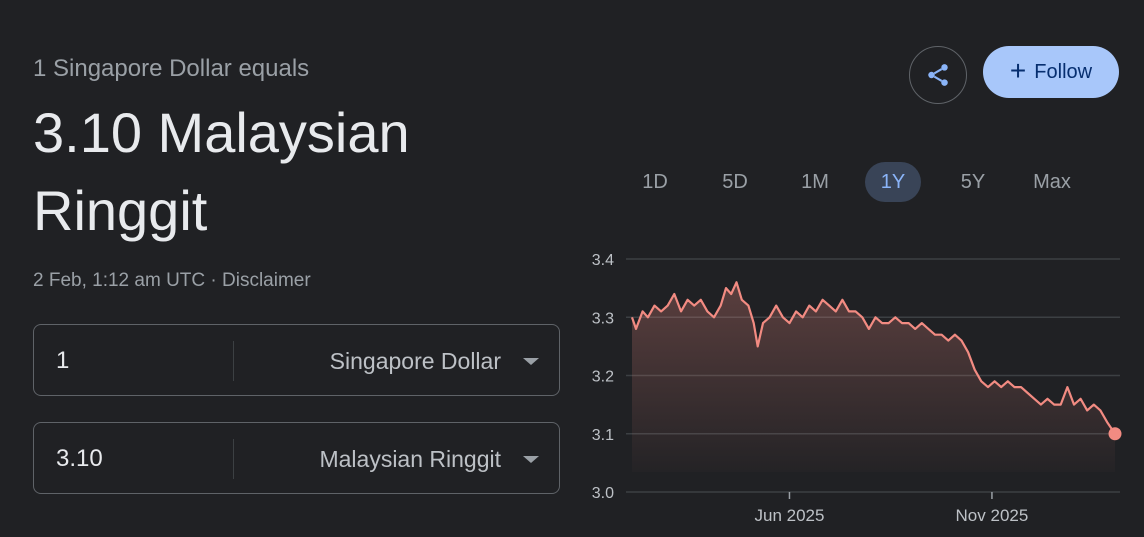 This screenshot has width=1144, height=537. What do you see at coordinates (79, 459) in the screenshot?
I see `to-amount-input: 3.10` at bounding box center [79, 459].